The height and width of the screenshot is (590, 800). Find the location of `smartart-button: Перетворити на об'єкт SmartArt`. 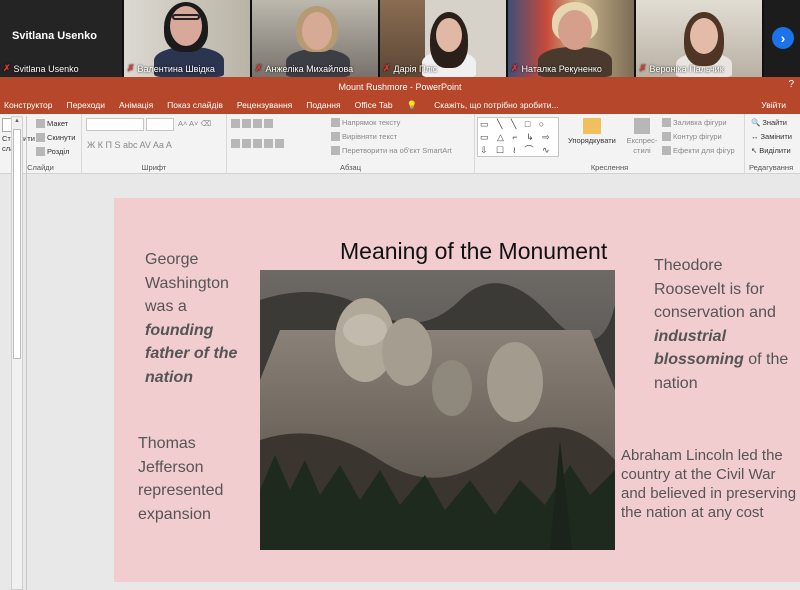

smartart-button: Перетворити на об'єкт SmartArt is located at coordinates (391, 150).